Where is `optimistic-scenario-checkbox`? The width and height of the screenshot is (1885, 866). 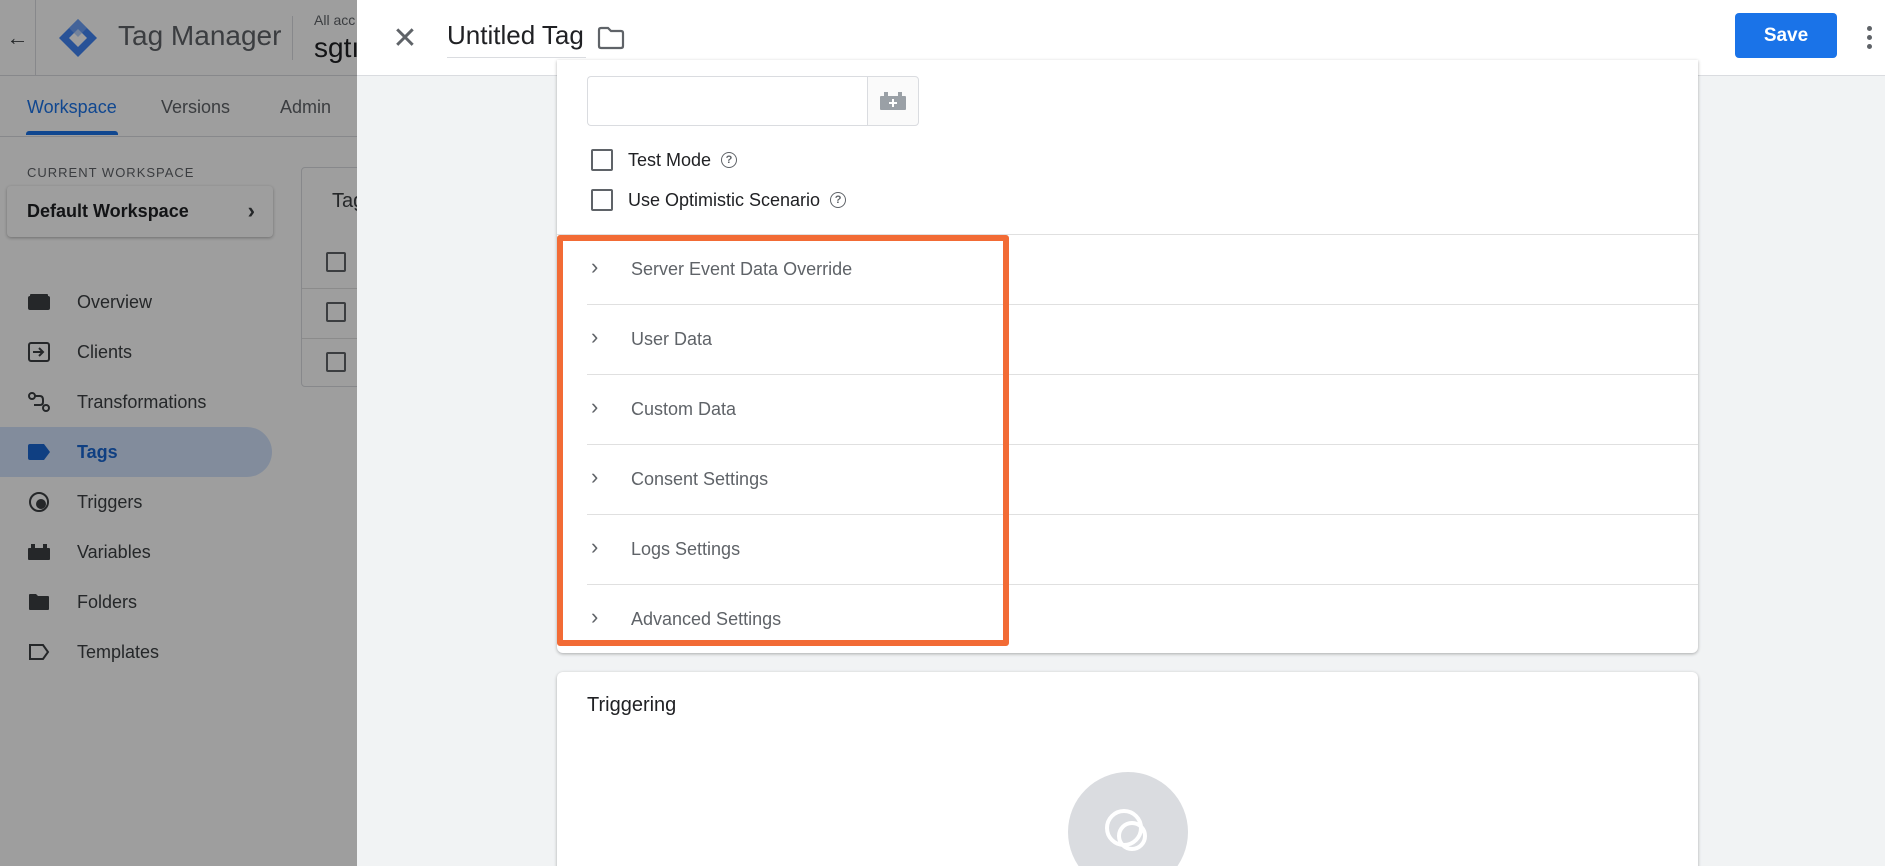 optimistic-scenario-checkbox is located at coordinates (602, 200).